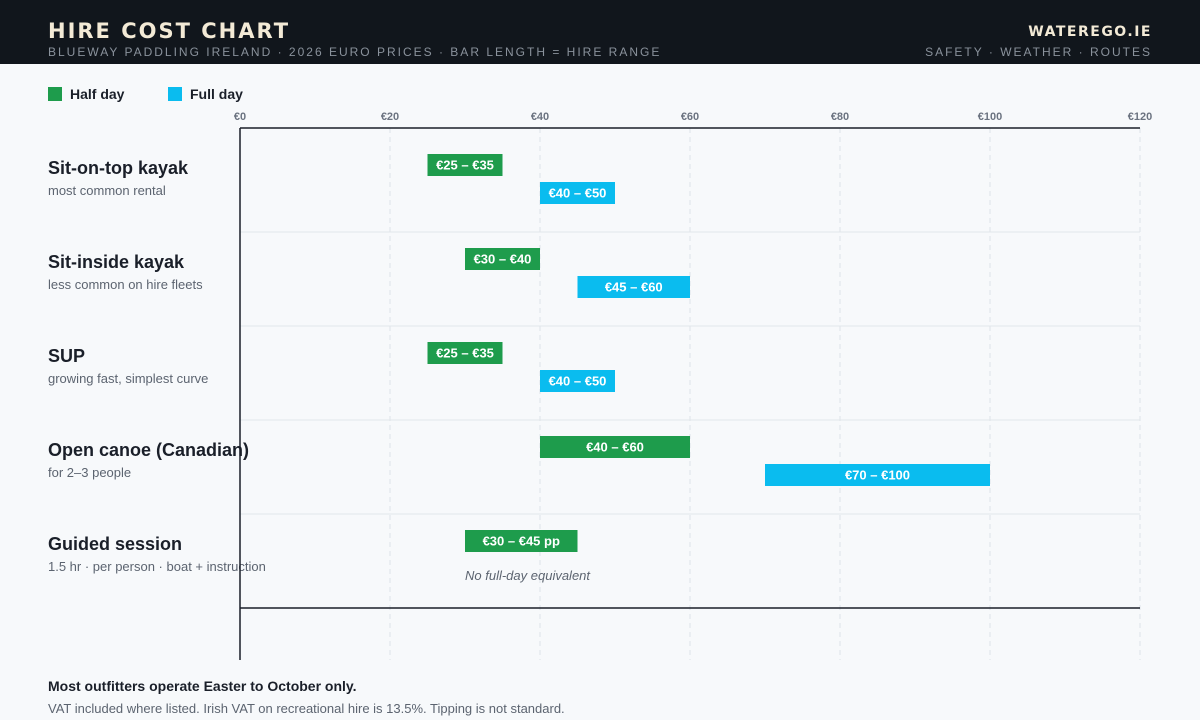 The height and width of the screenshot is (720, 1200). I want to click on x-tick-label: €0, so click(240, 117).